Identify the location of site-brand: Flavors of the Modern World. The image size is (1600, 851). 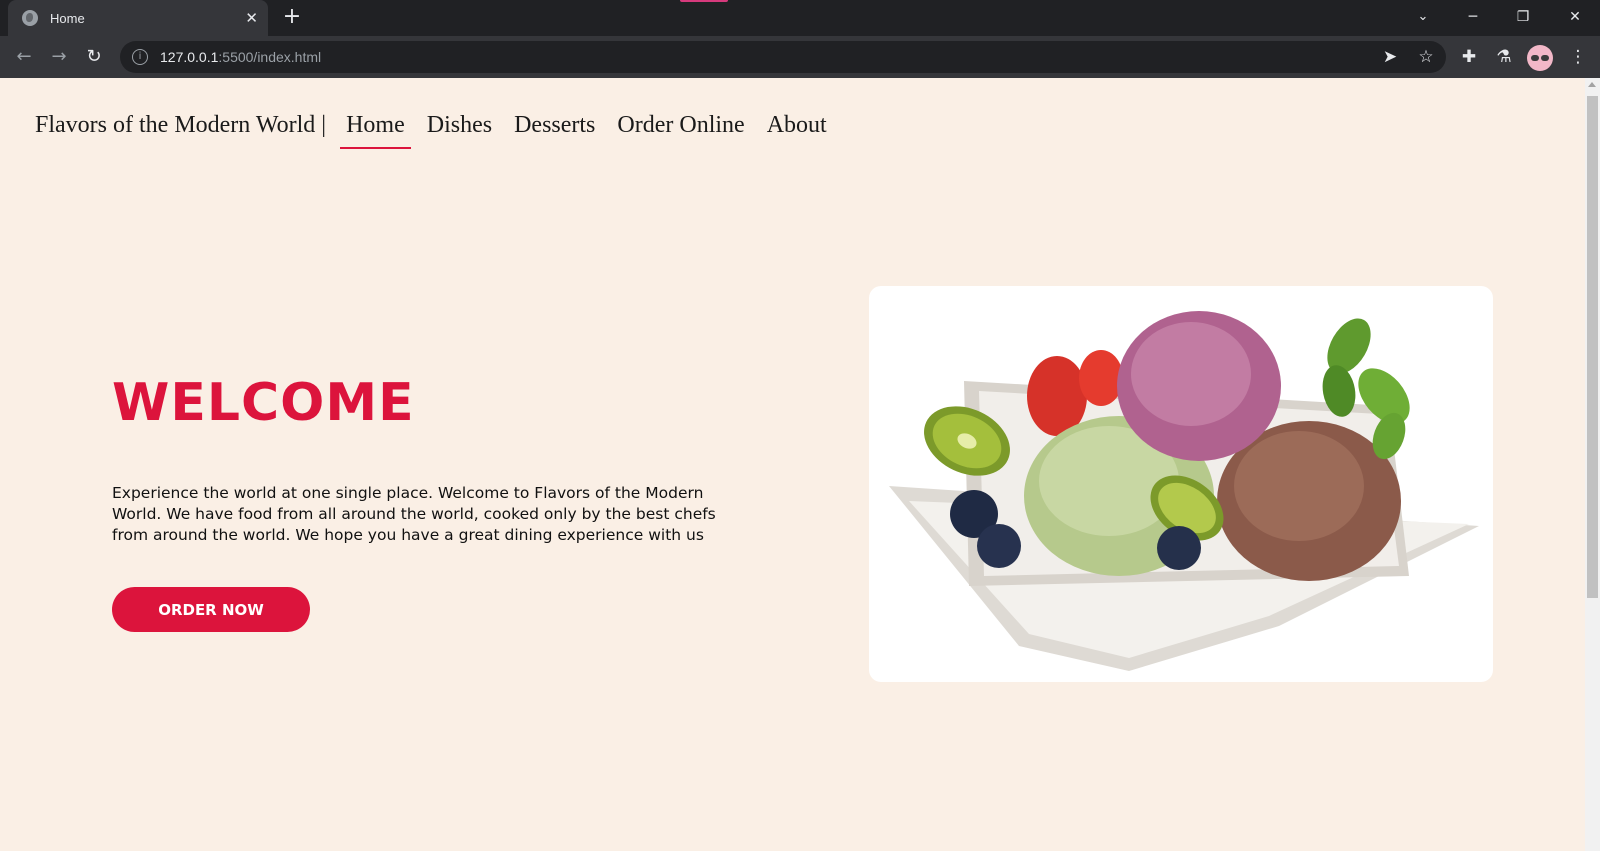
(175, 125).